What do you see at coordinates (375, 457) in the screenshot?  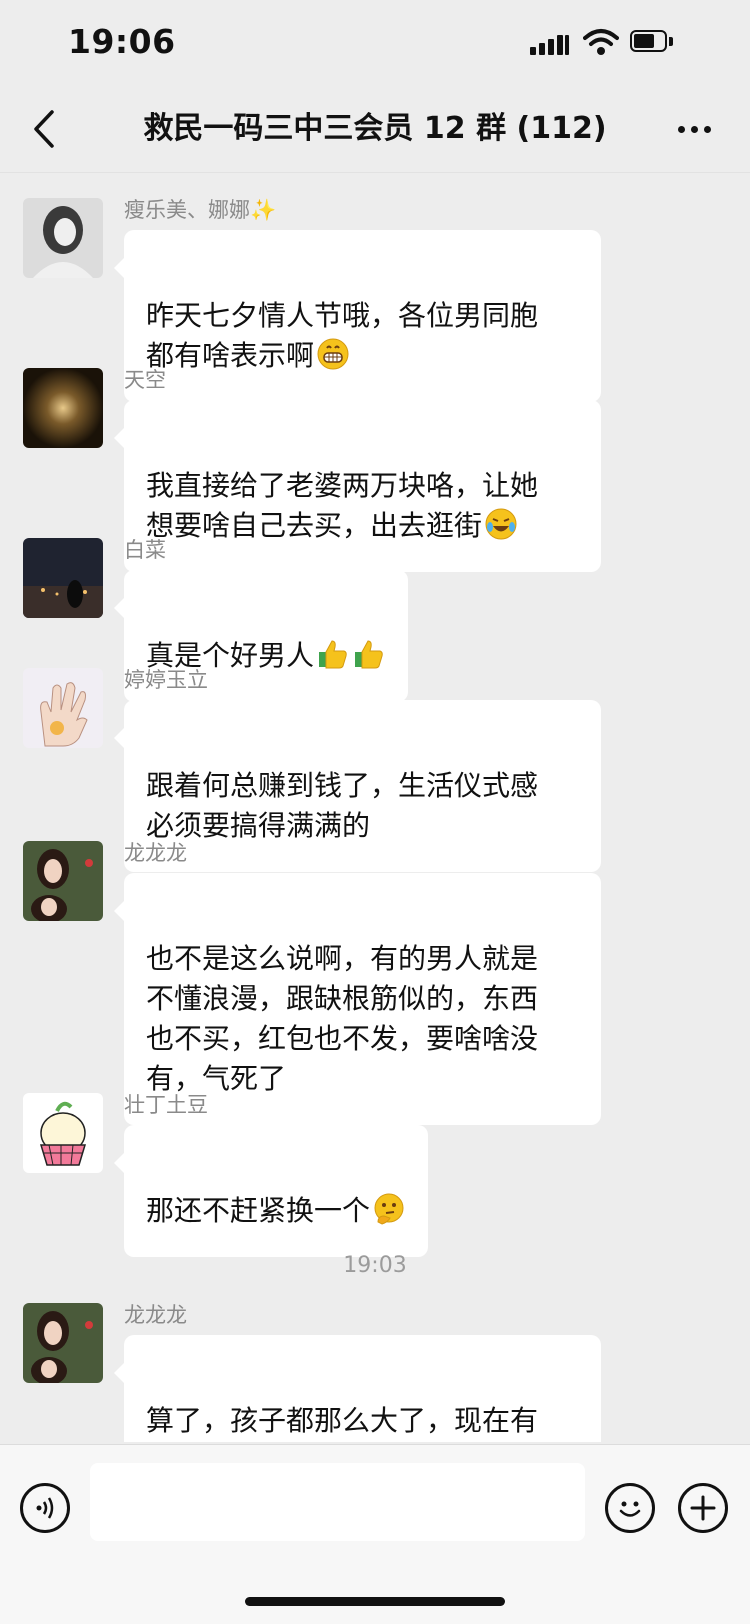 I see `message-item: 天空 我直接给了老婆两万块咯，让她 想要啥自己去买，出去逛街` at bounding box center [375, 457].